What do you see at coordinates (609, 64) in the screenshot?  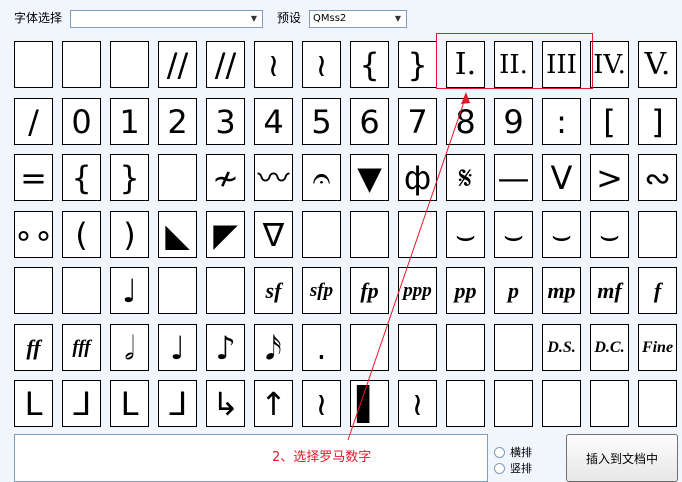 I see `symbol-cell: IV.` at bounding box center [609, 64].